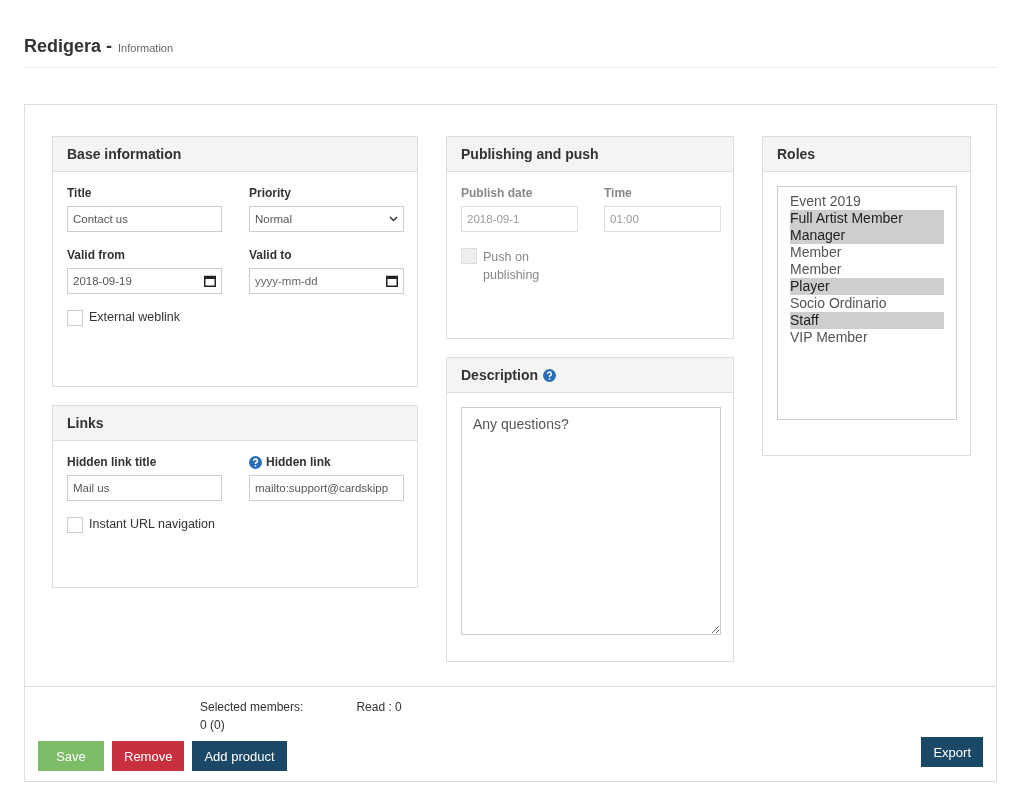 Image resolution: width=1021 pixels, height=800 pixels. What do you see at coordinates (68, 46) in the screenshot?
I see `page-title: Redigera -` at bounding box center [68, 46].